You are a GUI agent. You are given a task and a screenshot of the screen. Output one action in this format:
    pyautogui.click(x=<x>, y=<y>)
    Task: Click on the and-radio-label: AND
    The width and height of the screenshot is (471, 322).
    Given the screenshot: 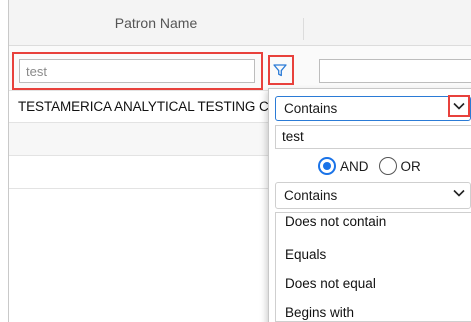 What is the action you would take?
    pyautogui.click(x=354, y=166)
    